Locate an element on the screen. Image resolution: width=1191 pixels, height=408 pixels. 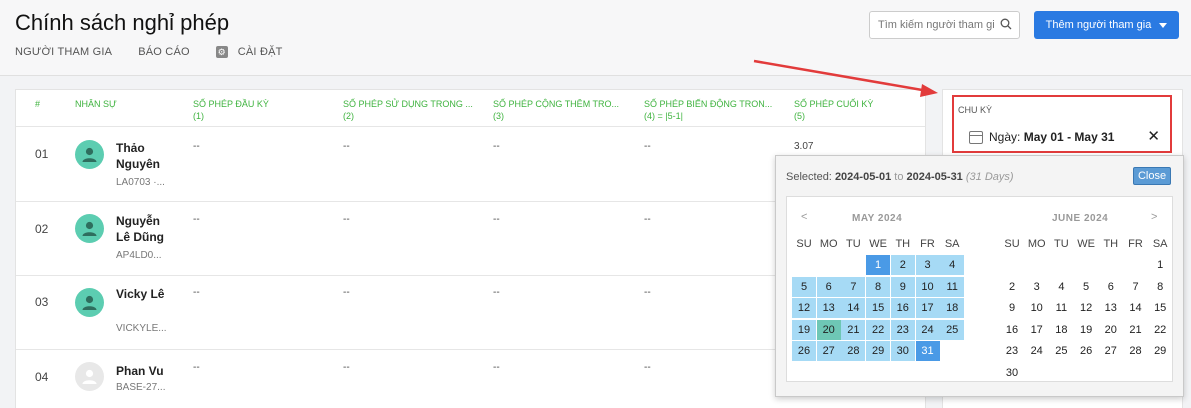
column-header-added: SỐ PHÉP CỘNG THÊM TRO... (3) is located at coordinates (556, 110).